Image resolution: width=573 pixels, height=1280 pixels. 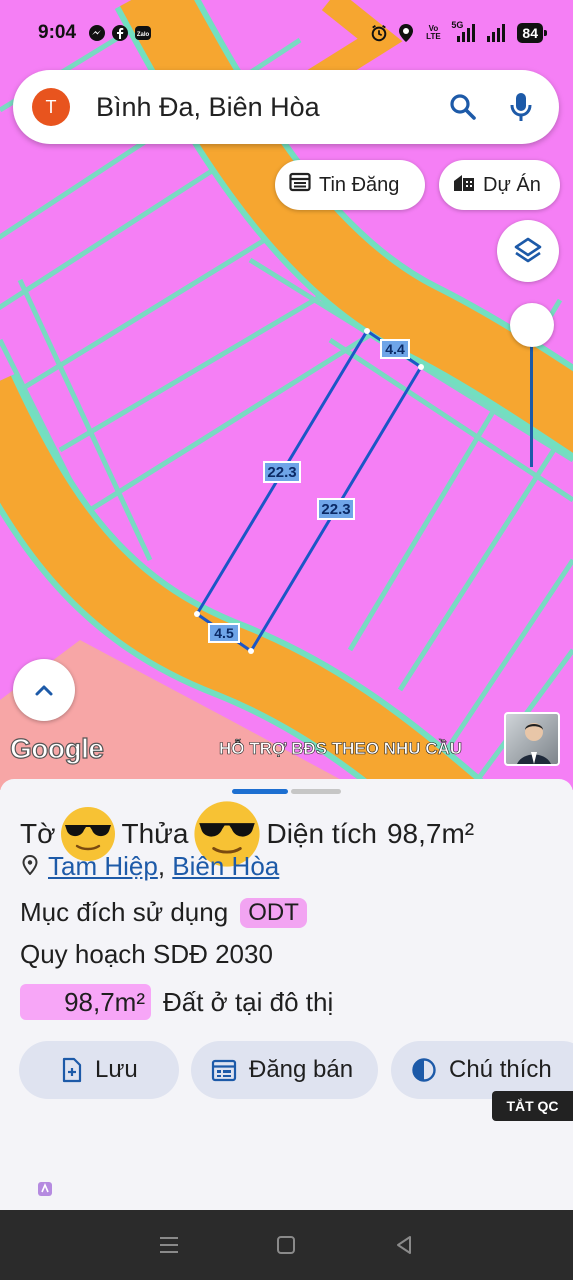 I want to click on menu-nav-icon, so click(x=169, y=1245).